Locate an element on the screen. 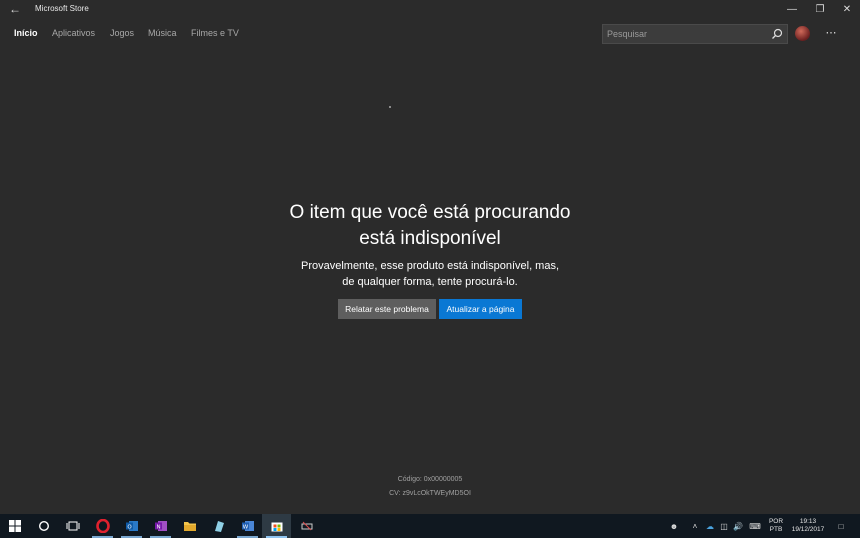  word-icon: W is located at coordinates (247, 526).